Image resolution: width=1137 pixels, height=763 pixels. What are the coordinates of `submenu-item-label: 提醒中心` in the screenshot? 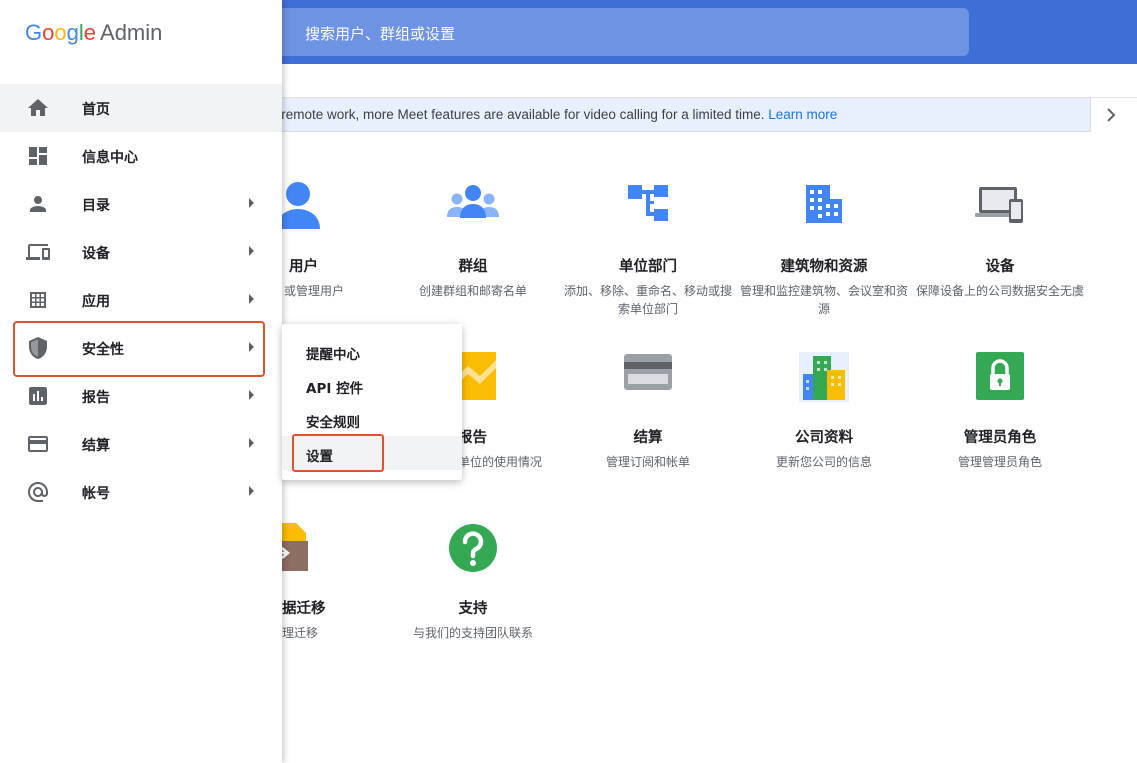 It's located at (333, 355).